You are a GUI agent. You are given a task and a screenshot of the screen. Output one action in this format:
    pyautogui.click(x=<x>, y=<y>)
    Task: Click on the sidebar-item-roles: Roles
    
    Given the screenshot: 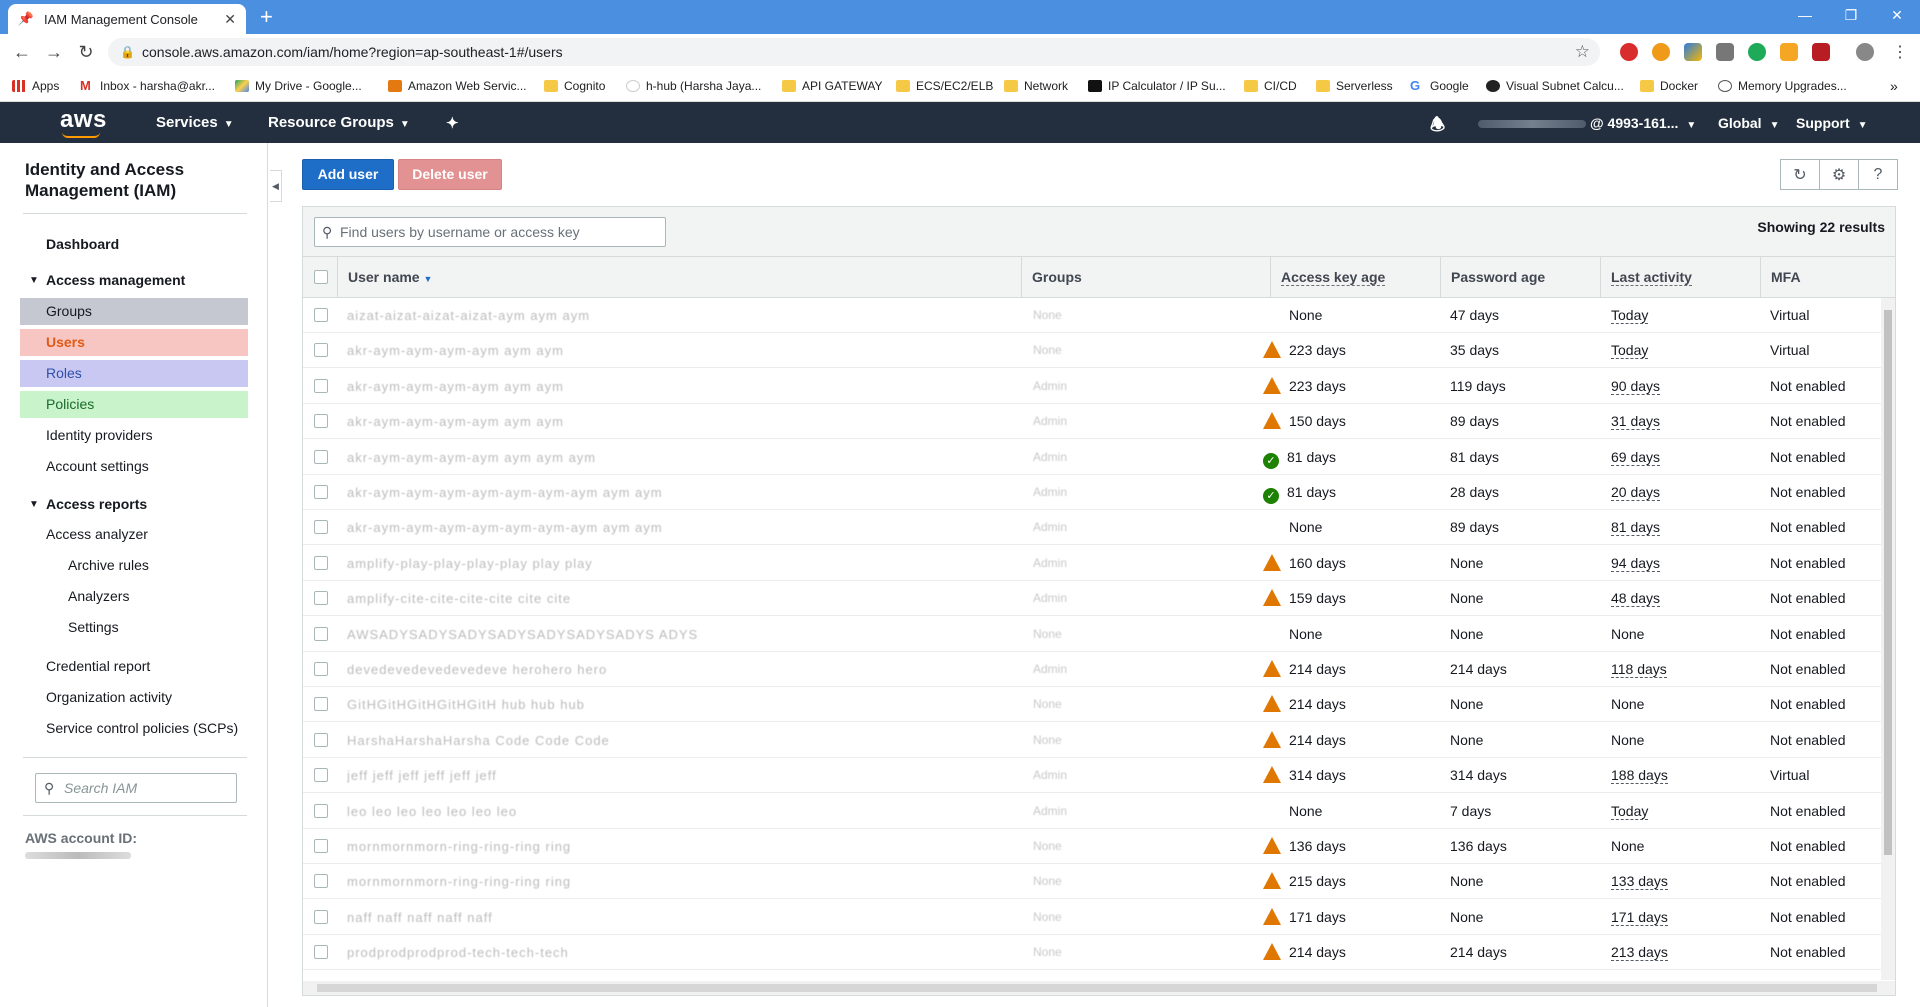 What is the action you would take?
    pyautogui.click(x=134, y=373)
    